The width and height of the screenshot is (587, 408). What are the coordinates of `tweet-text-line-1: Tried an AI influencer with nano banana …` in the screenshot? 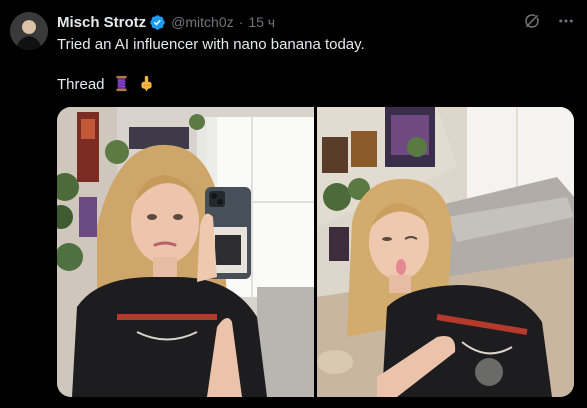 It's located at (211, 44).